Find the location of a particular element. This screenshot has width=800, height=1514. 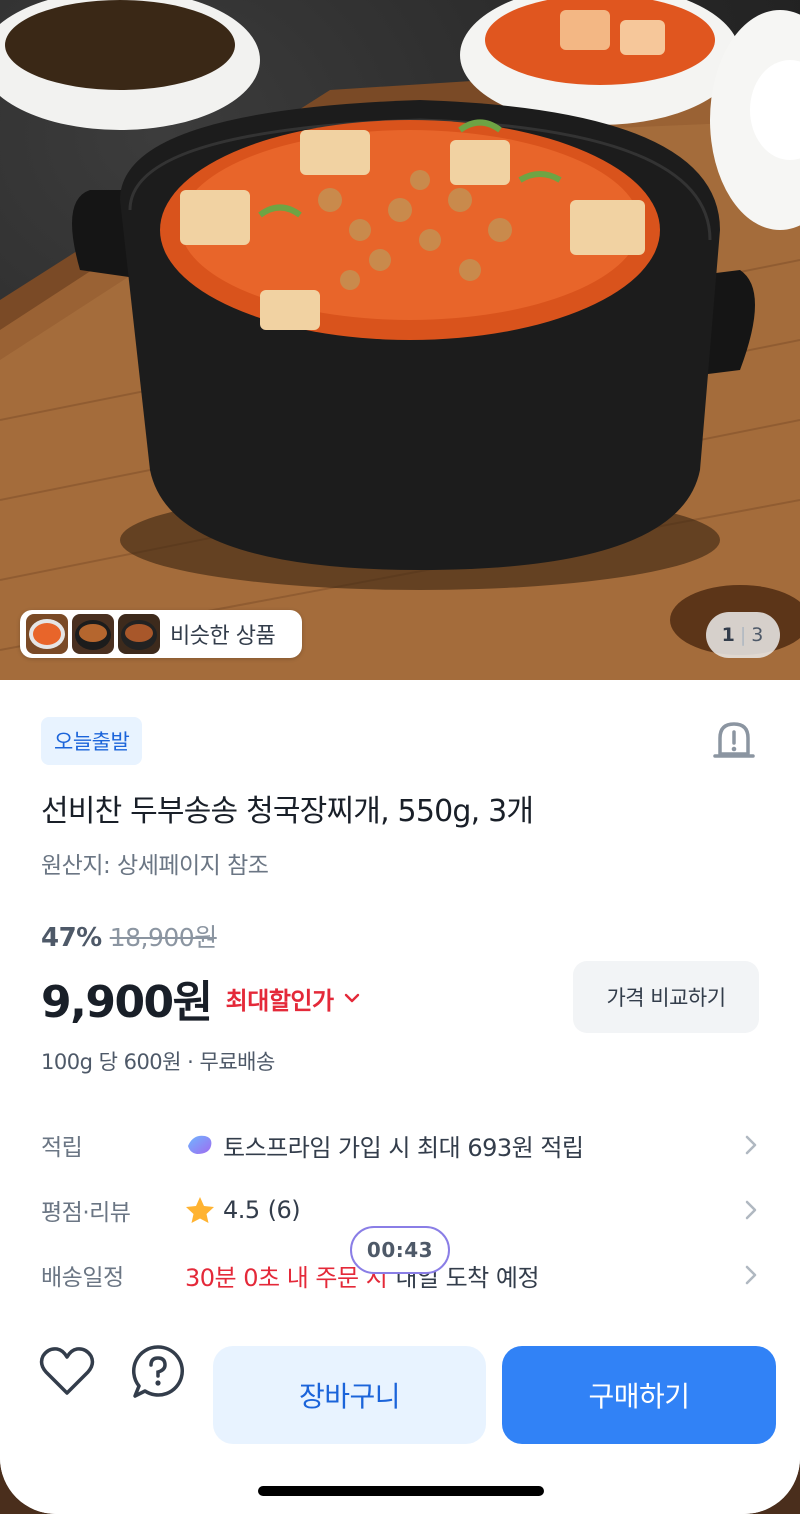

bottom-action-bar: 장바구니 구매하기 is located at coordinates (400, 1417).